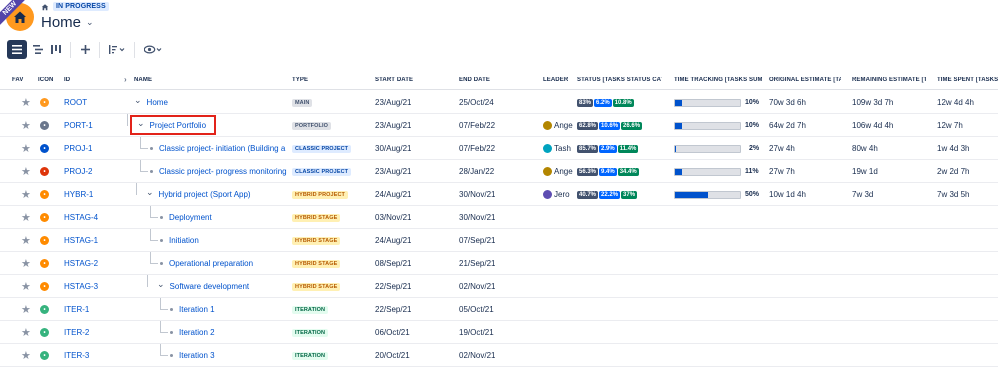 The image size is (998, 374). Describe the element at coordinates (889, 80) in the screenshot. I see `col-remaining-estimate: REMAINING ESTIMATE [TA` at that location.